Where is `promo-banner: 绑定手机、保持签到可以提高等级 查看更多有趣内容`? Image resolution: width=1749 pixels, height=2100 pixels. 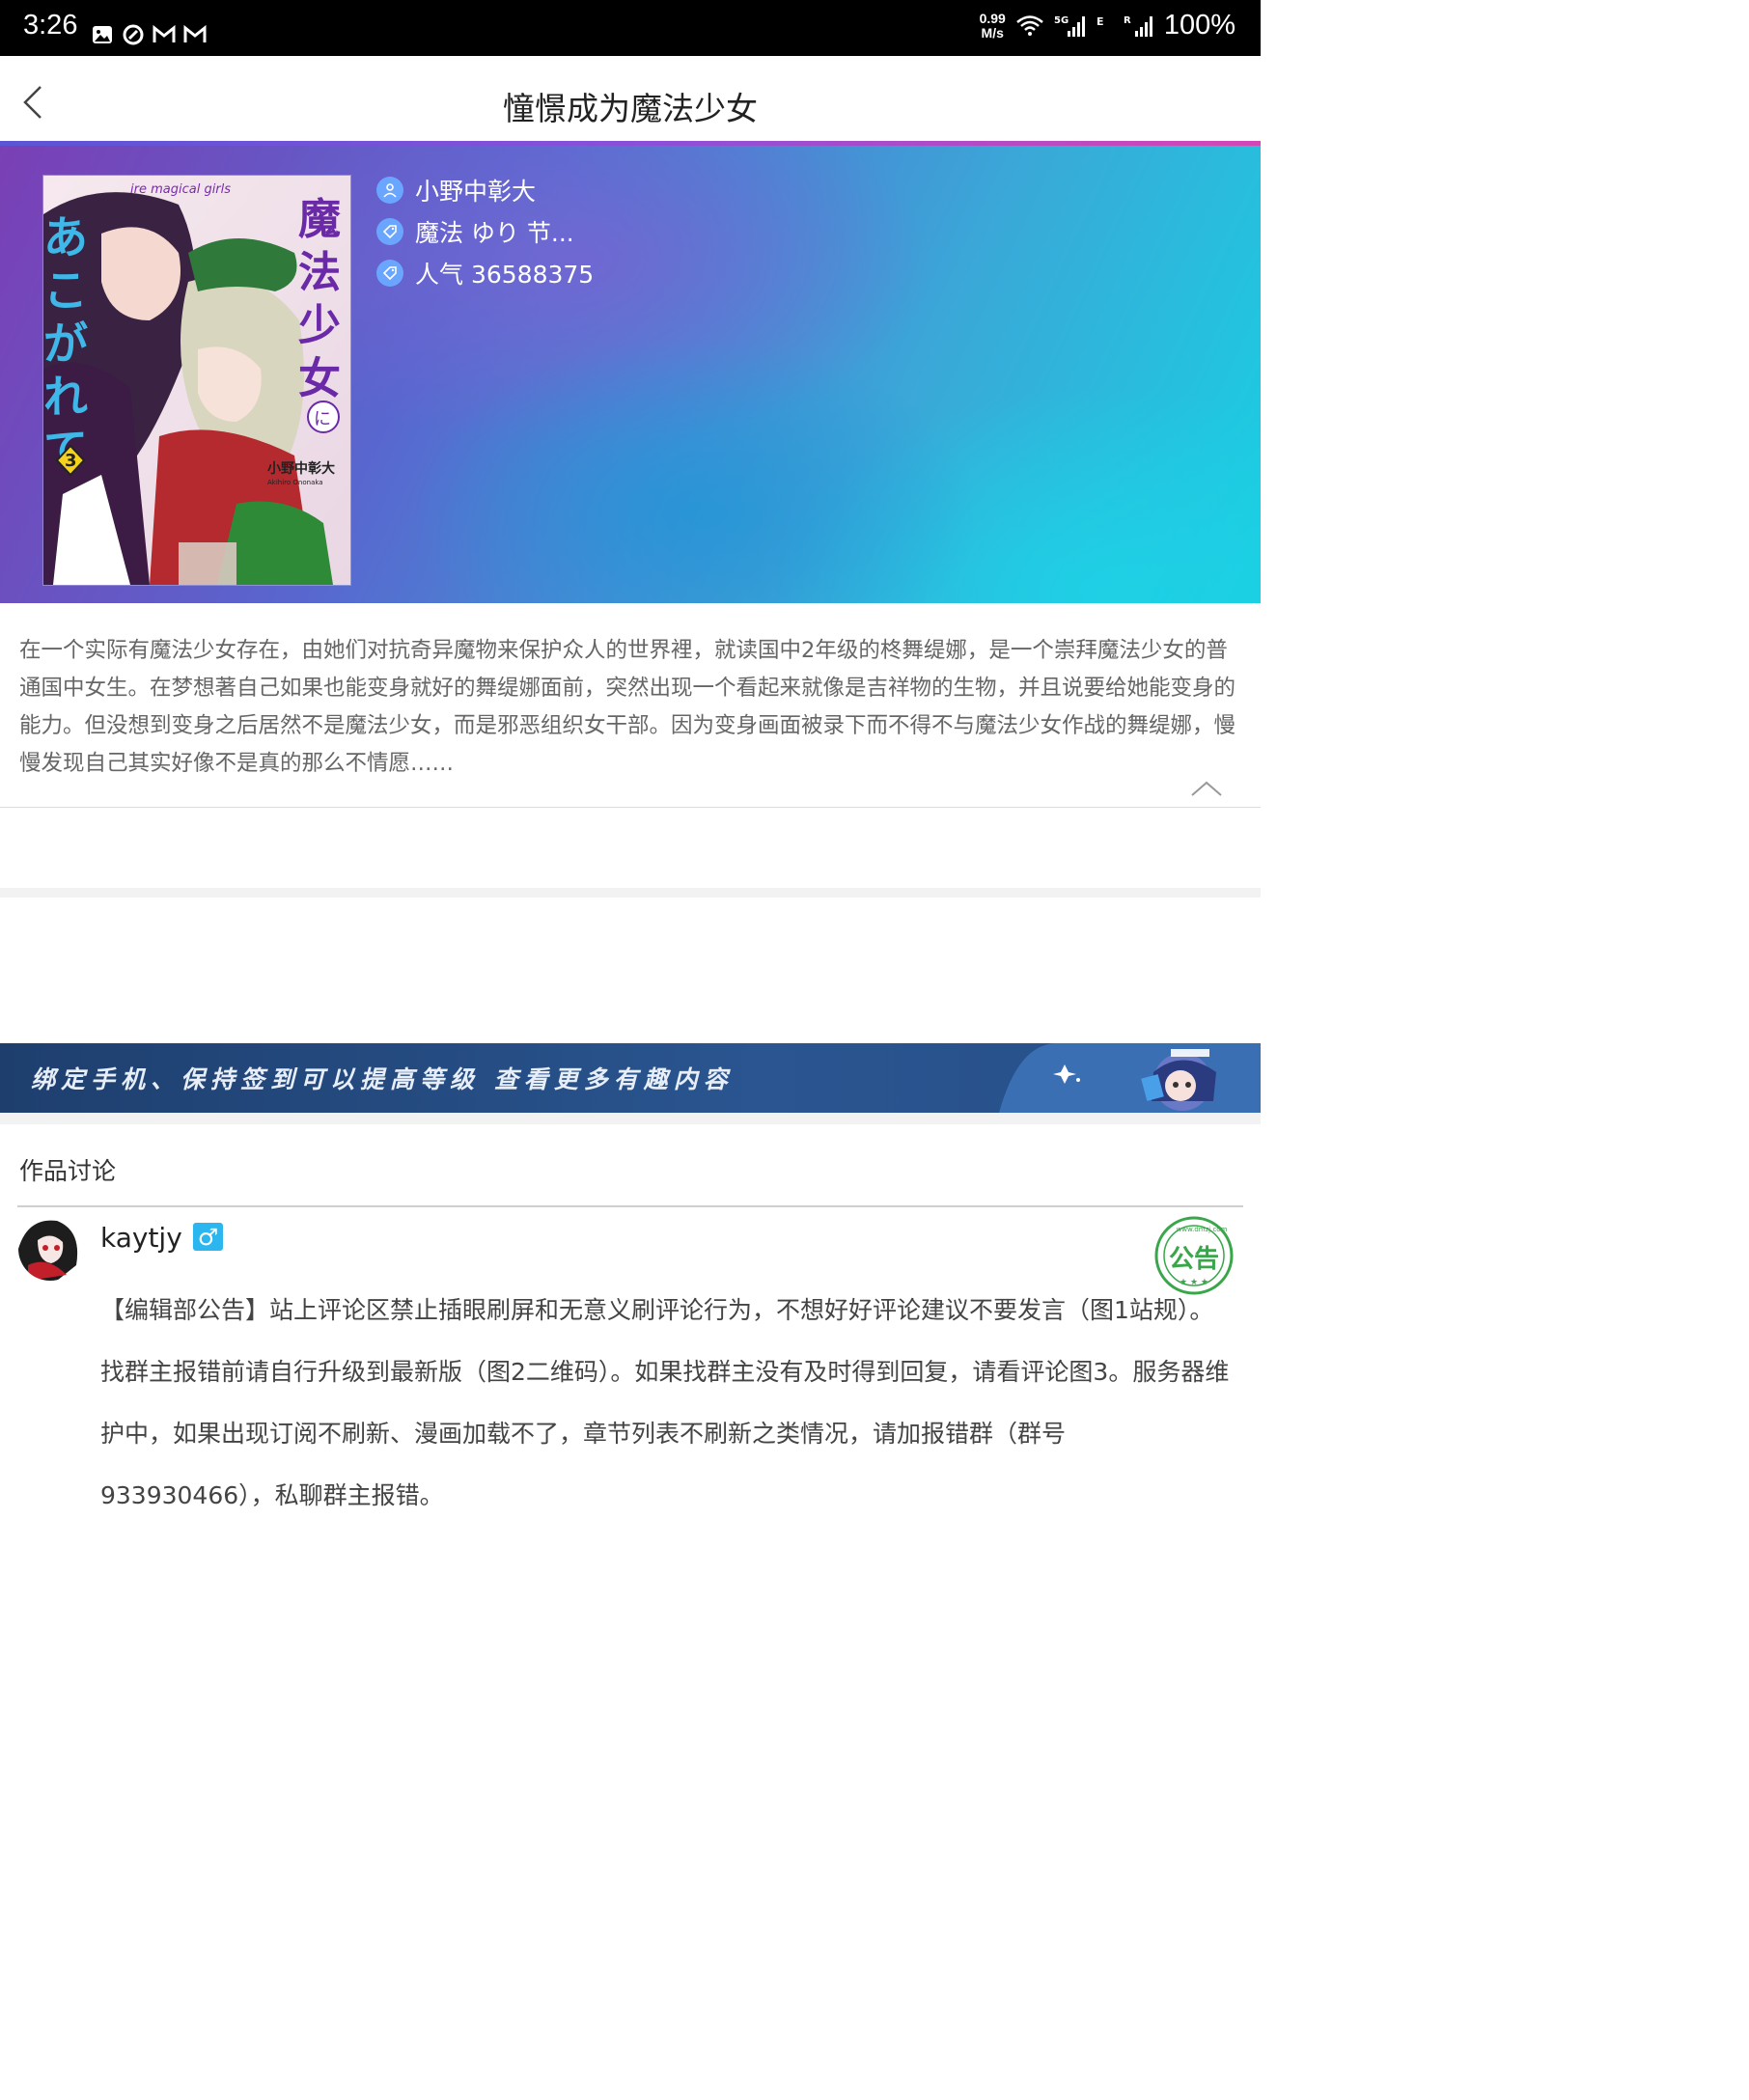 promo-banner: 绑定手机、保持签到可以提高等级 查看更多有趣内容 is located at coordinates (631, 1078).